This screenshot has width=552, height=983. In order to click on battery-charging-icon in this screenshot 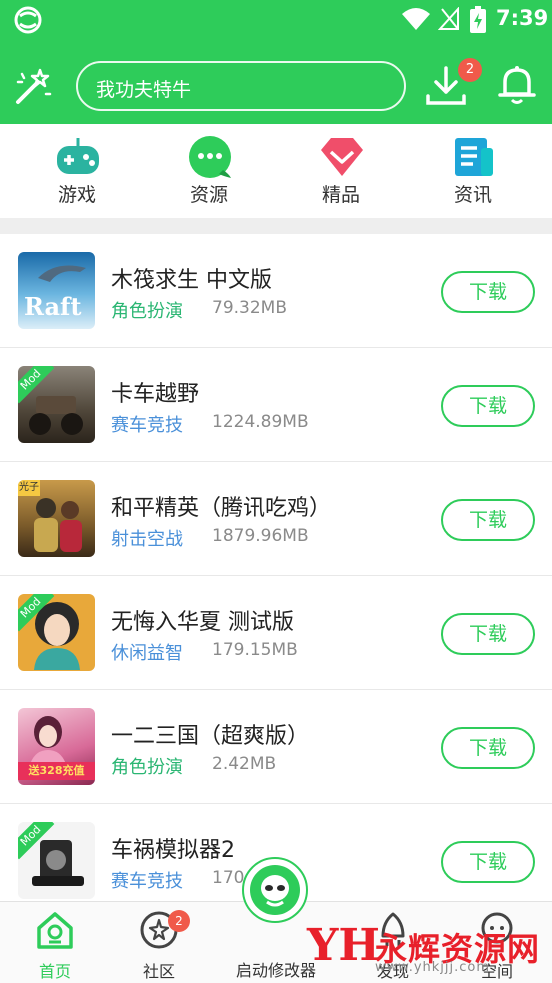, I will do `click(478, 19)`.